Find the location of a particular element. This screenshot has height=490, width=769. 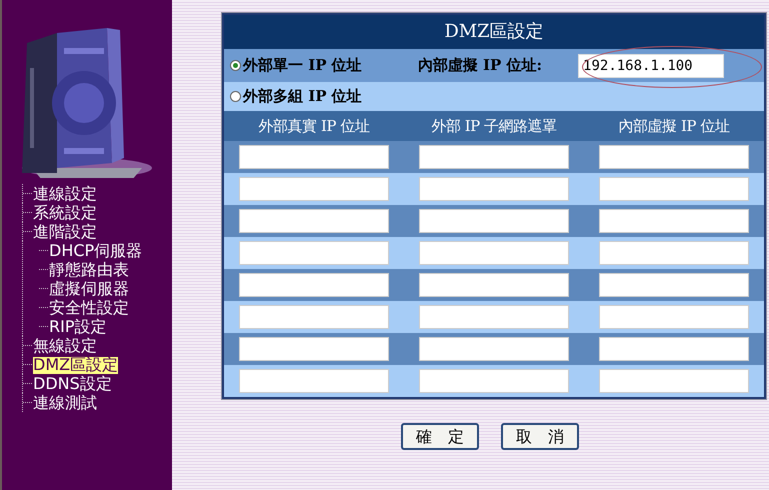

nav-item: DDNS設定 is located at coordinates (72, 384).